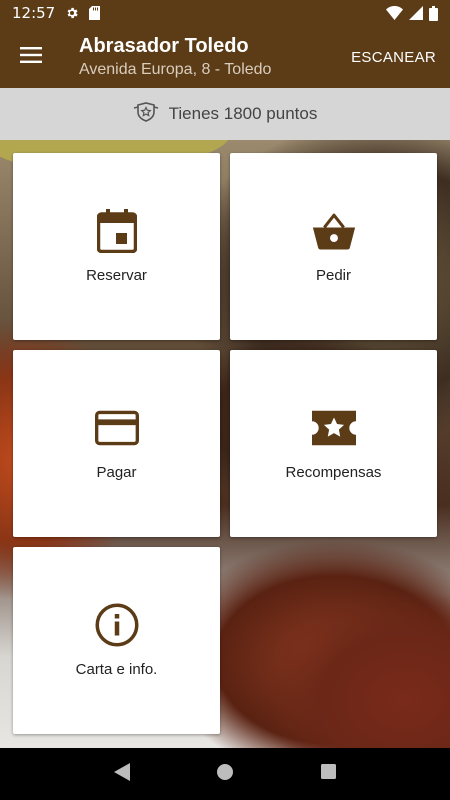 The height and width of the screenshot is (800, 450). I want to click on hamburger-menu-icon, so click(31, 57).